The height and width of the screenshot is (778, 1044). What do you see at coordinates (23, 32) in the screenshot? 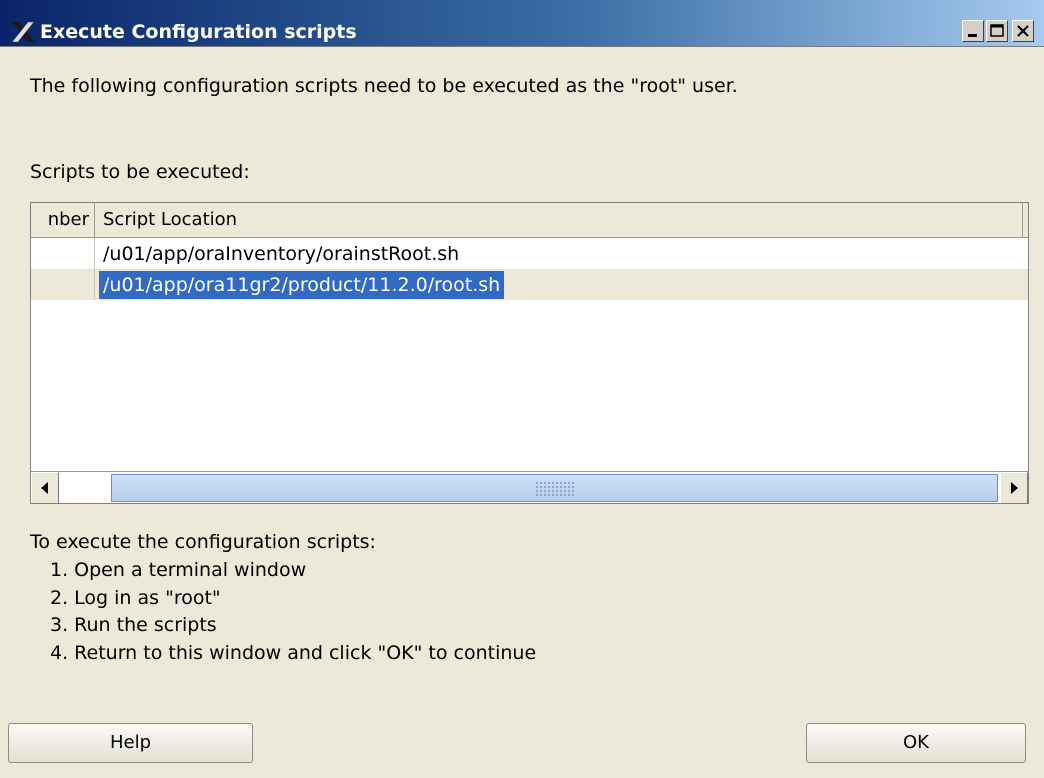
I see `x-window-icon` at bounding box center [23, 32].